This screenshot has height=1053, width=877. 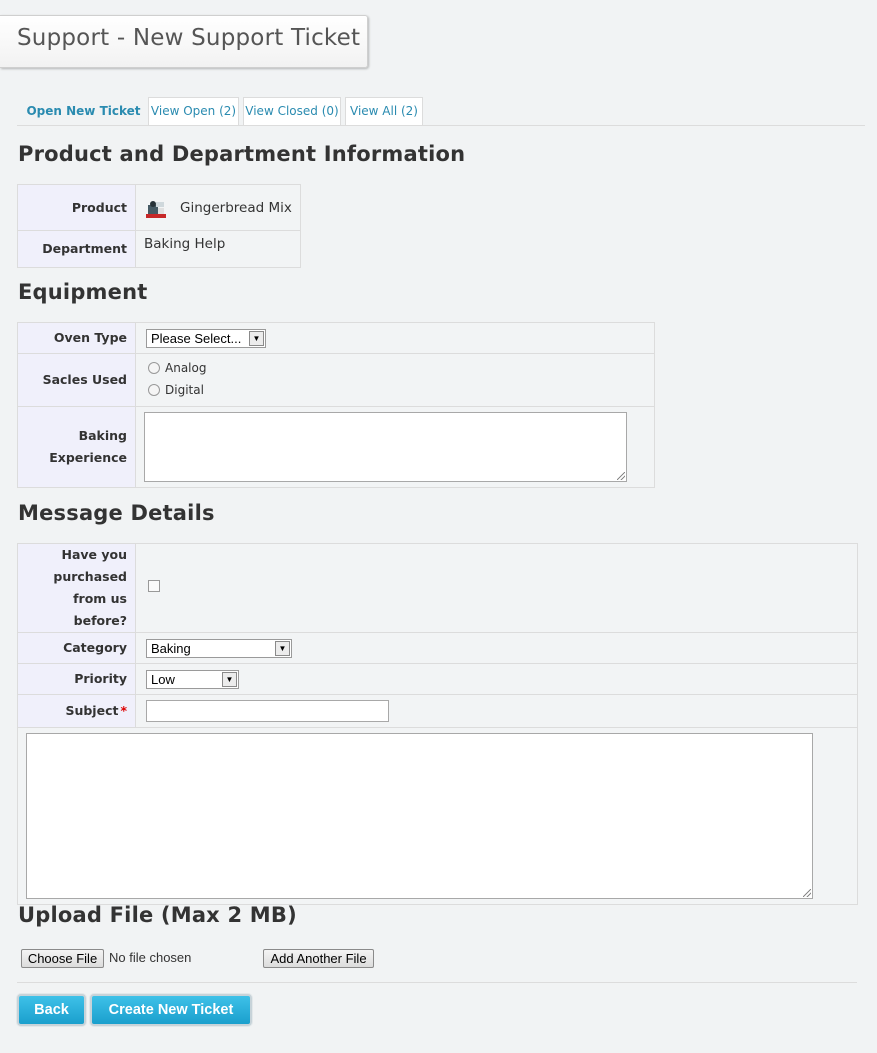 What do you see at coordinates (154, 390) in the screenshot?
I see `radio-digital` at bounding box center [154, 390].